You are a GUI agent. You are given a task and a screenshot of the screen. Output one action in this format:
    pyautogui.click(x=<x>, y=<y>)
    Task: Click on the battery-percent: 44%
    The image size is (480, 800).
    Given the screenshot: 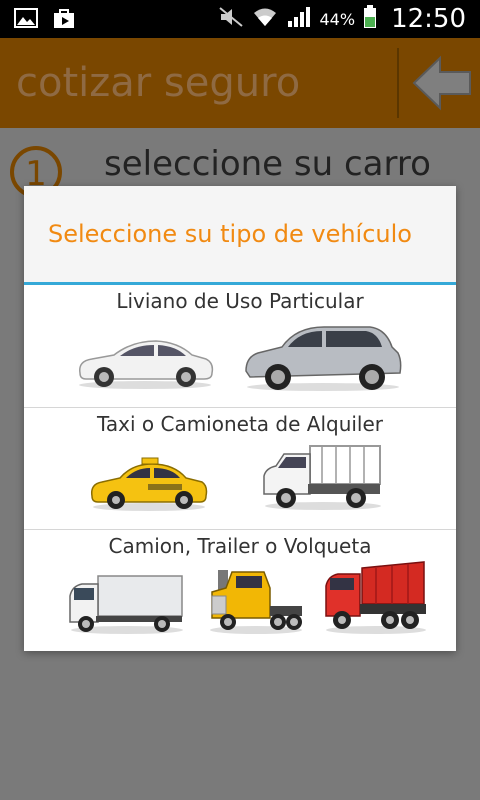 What is the action you would take?
    pyautogui.click(x=337, y=19)
    